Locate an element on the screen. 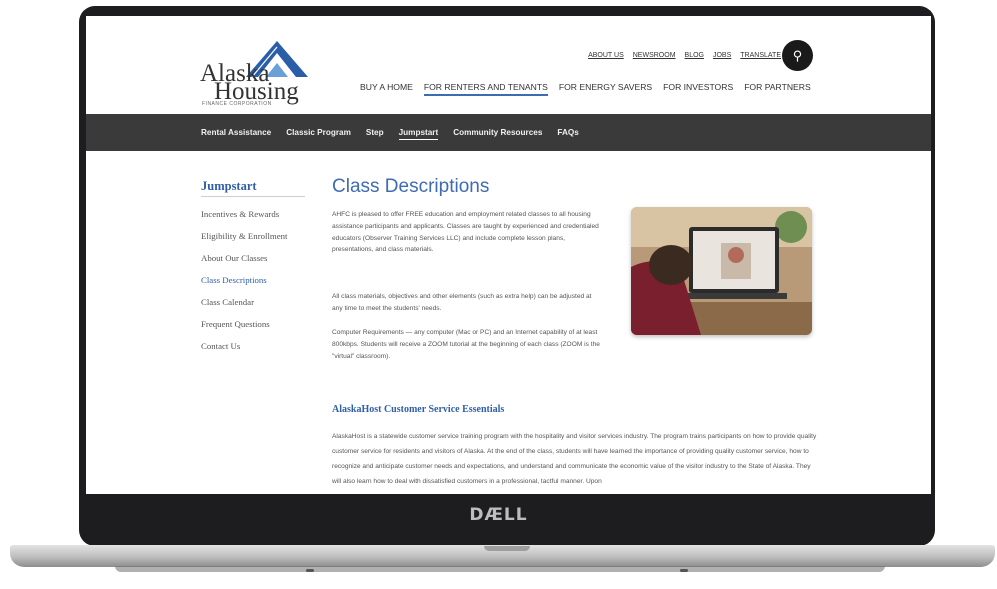 Image resolution: width=997 pixels, height=589 pixels. util-link-jobs: JOBS is located at coordinates (722, 55).